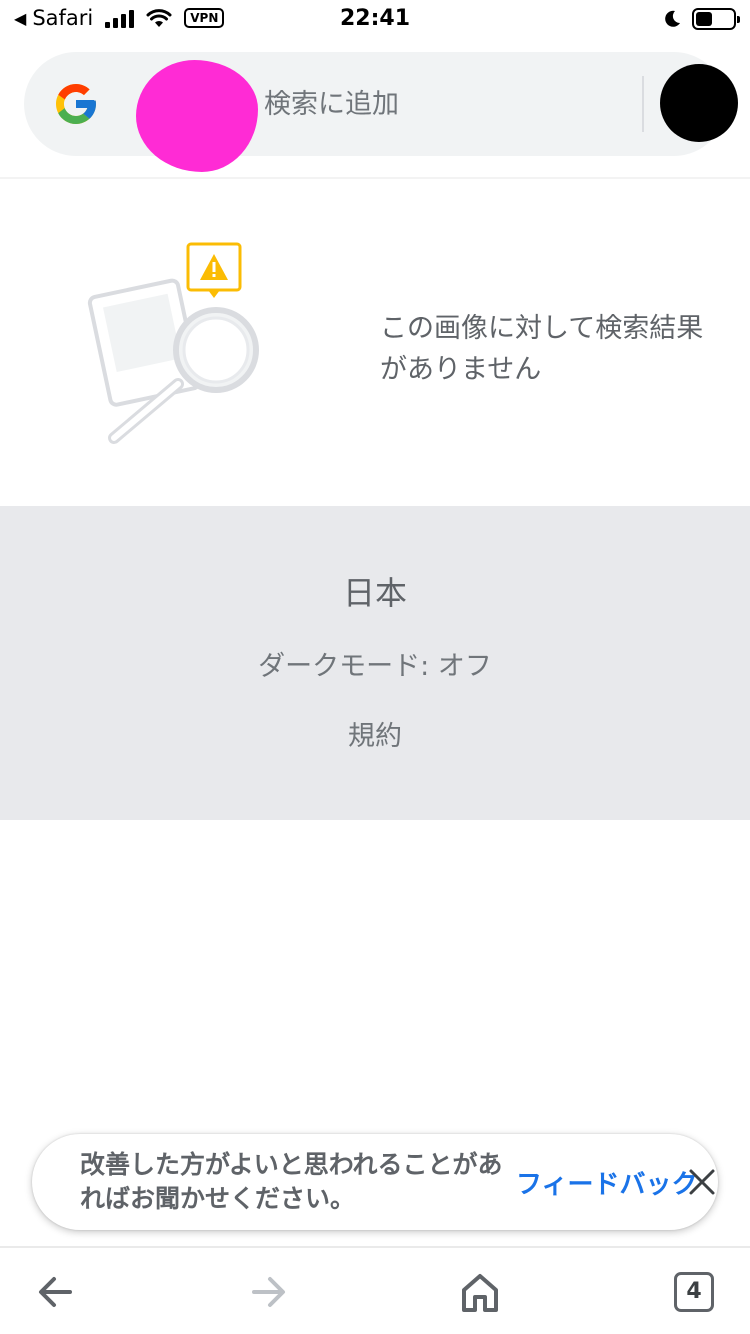  What do you see at coordinates (702, 1182) in the screenshot?
I see `close-icon` at bounding box center [702, 1182].